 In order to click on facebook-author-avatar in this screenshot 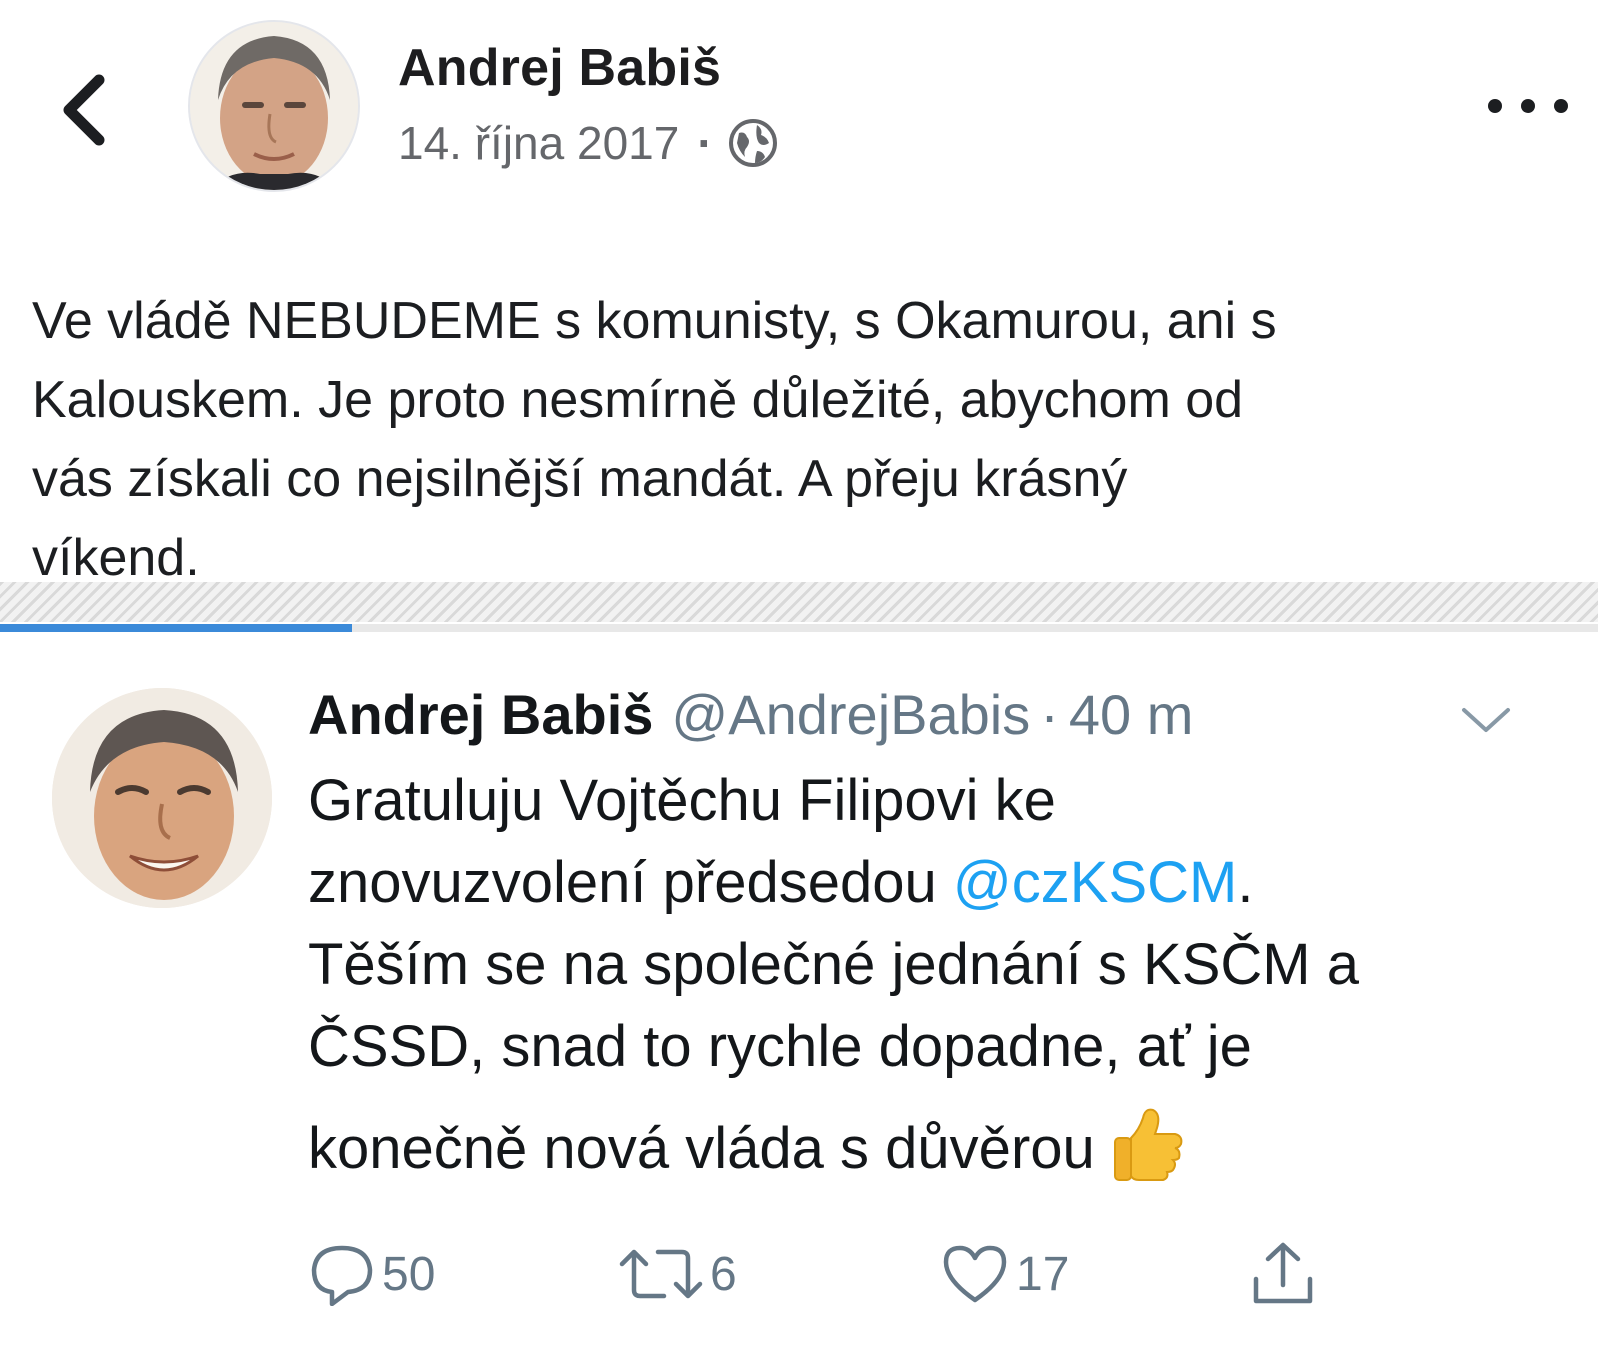, I will do `click(274, 106)`.